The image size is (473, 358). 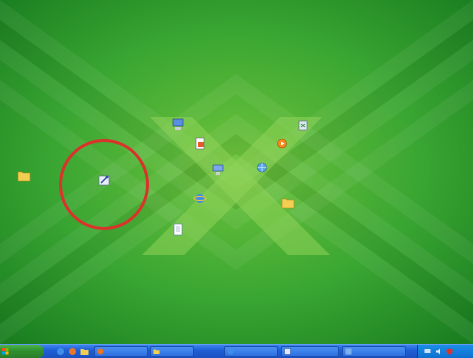 I want to click on desktop-icon-computer, so click(x=178, y=128).